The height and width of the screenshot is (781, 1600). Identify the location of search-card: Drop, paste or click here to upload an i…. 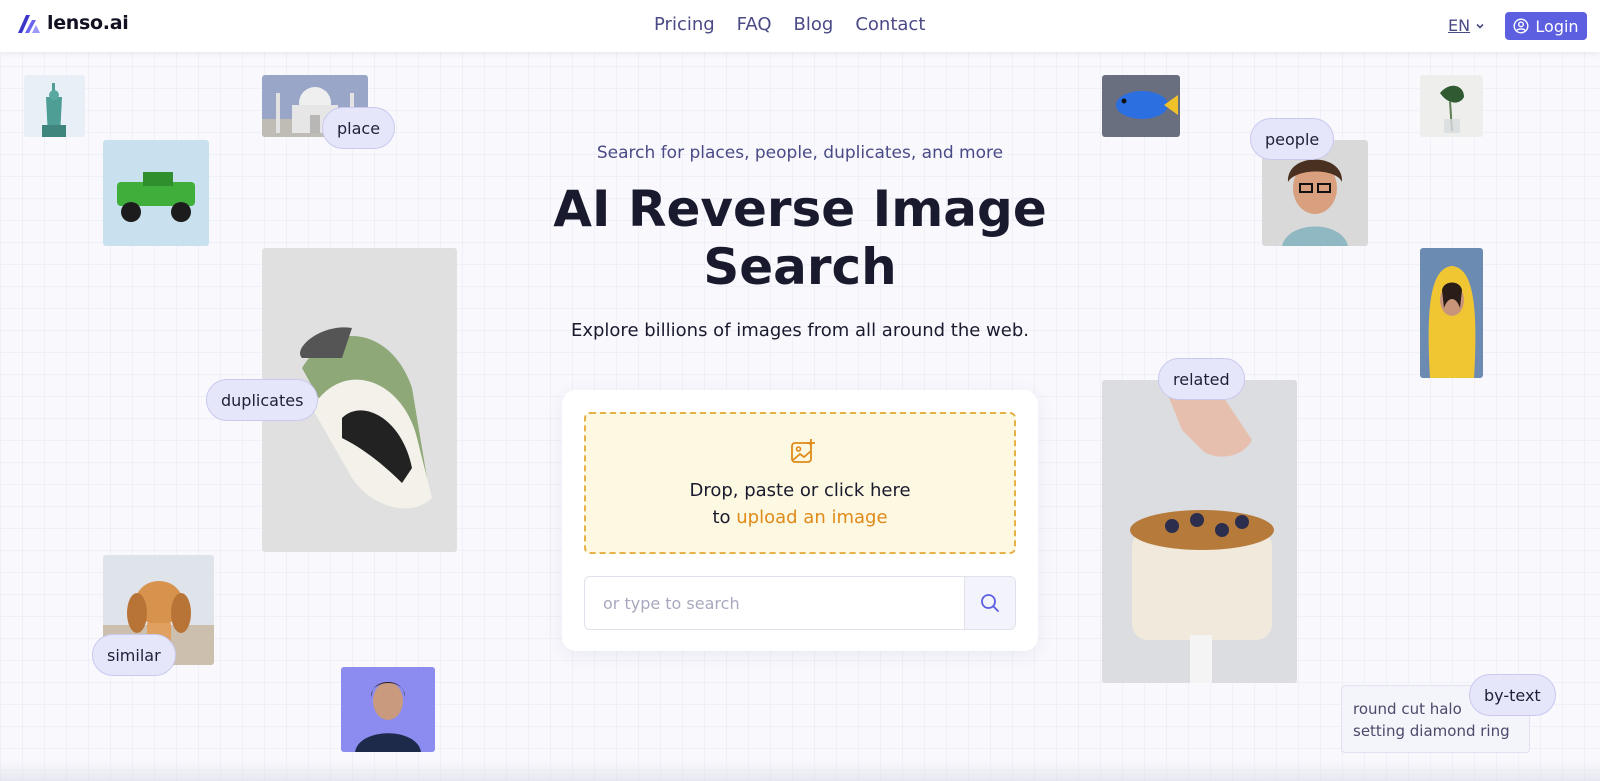
(800, 520).